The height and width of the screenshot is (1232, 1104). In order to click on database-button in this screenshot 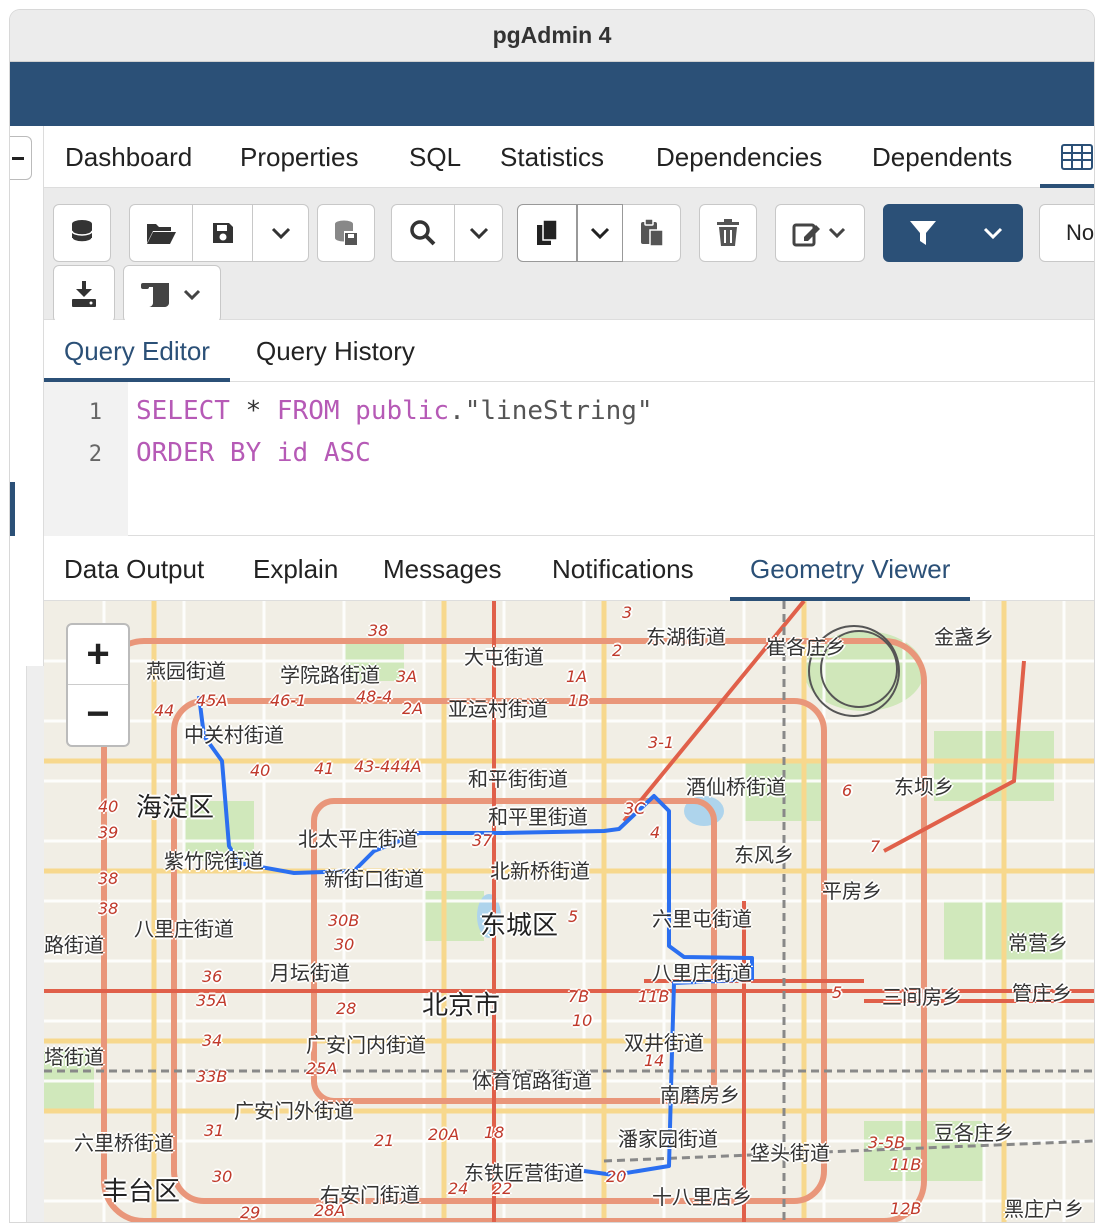, I will do `click(82, 233)`.